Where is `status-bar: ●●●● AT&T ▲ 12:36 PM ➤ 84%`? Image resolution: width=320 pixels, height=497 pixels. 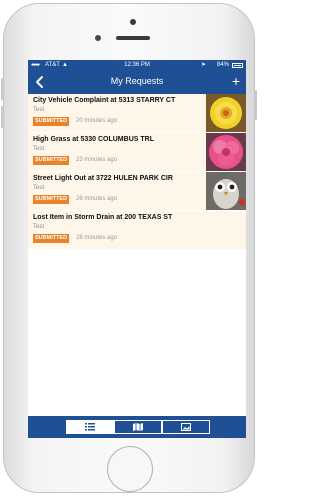 status-bar: ●●●● AT&T ▲ 12:36 PM ➤ 84% is located at coordinates (137, 65).